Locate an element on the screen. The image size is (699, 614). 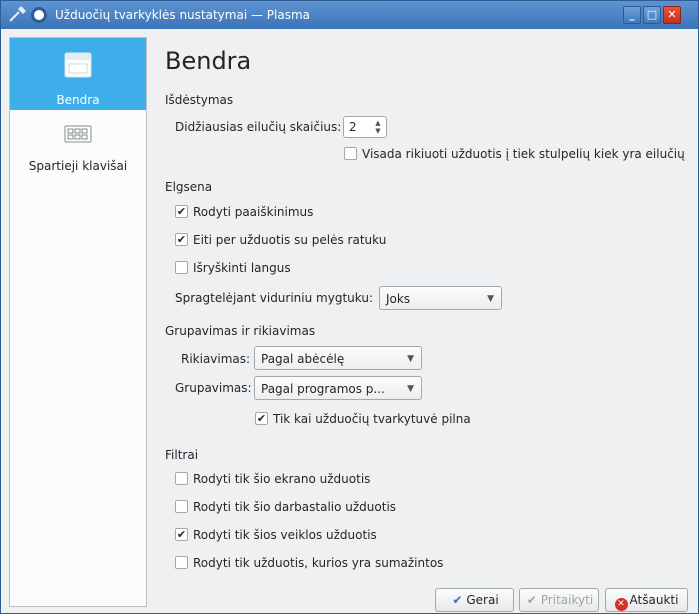
spin-arrows-icon: ▲ ▼ is located at coordinates (378, 127).